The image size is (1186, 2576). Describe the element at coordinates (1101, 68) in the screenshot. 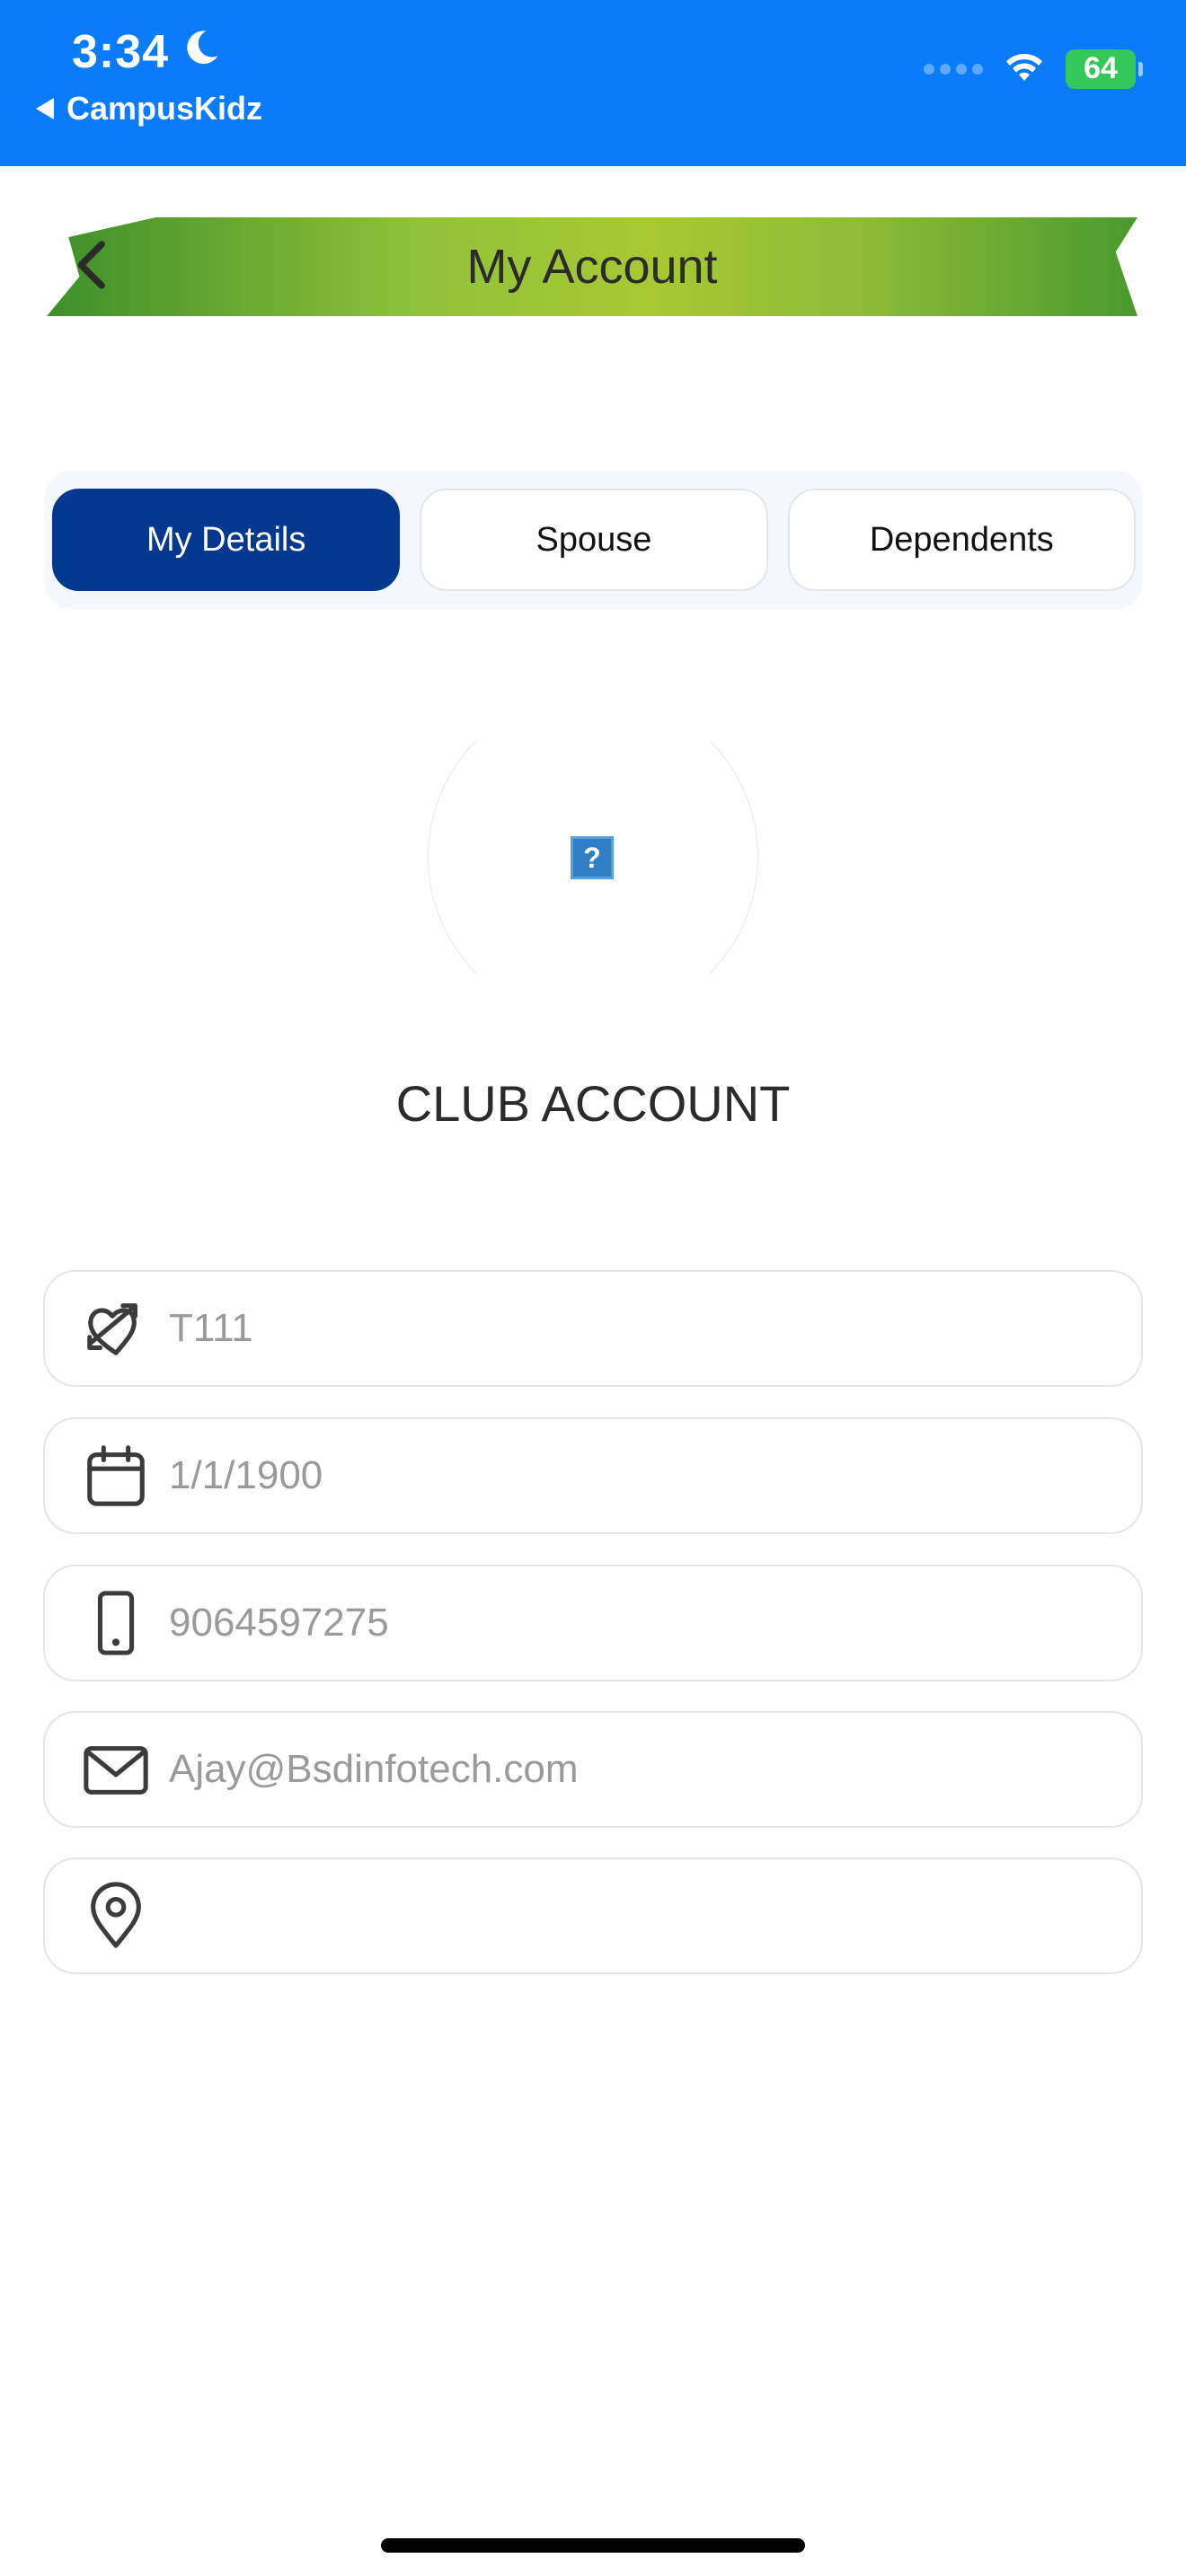

I see `battery-level: 64` at that location.